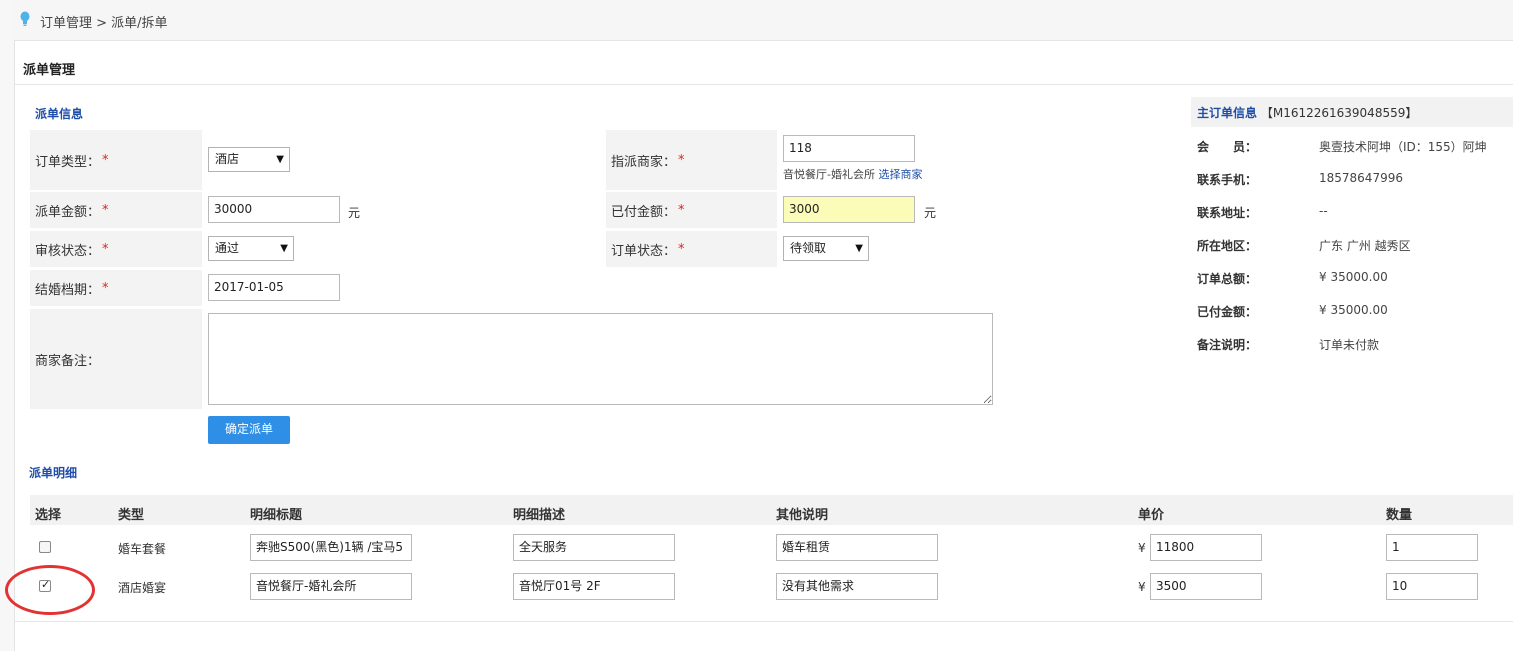 This screenshot has width=1513, height=651. I want to click on breadcrumb-bar: 订单管理 > 派单/拆单, so click(763, 20).